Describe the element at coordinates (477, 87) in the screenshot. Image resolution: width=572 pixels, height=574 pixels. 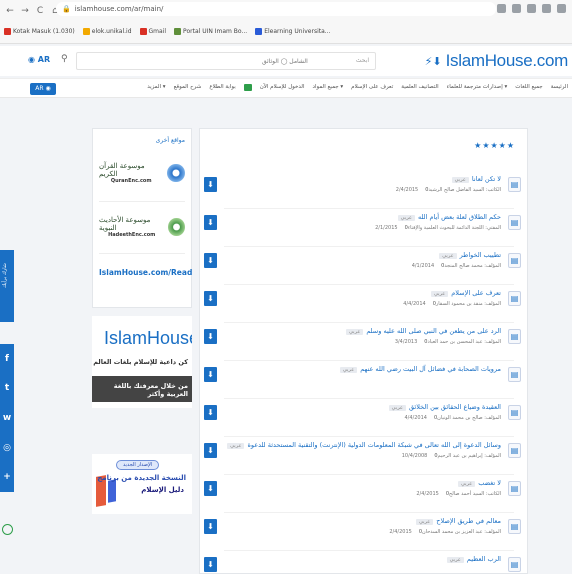
I see `menu-item: إصدارات مترجمة للعلماء ▾` at that location.